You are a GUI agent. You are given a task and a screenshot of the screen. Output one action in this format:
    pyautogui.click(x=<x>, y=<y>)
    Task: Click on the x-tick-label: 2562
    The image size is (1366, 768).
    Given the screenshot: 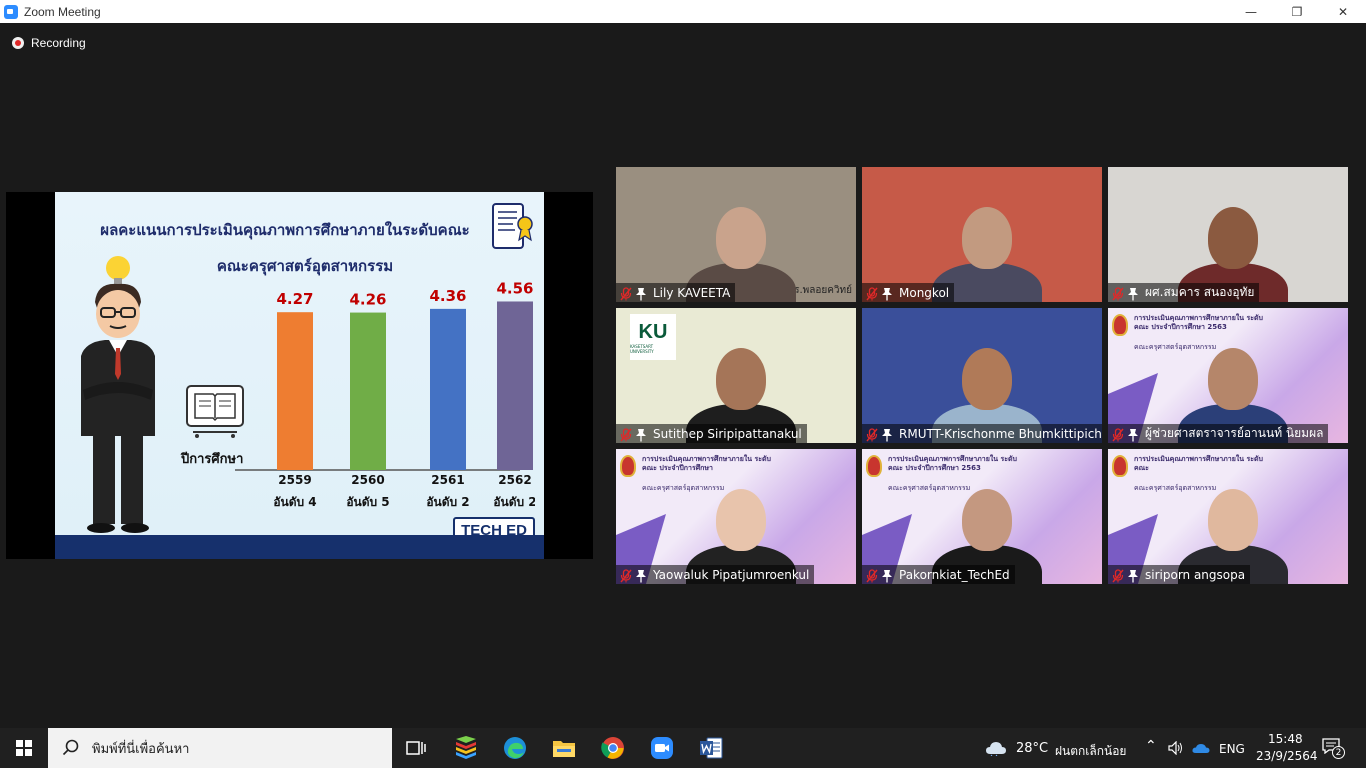 What is the action you would take?
    pyautogui.click(x=514, y=480)
    